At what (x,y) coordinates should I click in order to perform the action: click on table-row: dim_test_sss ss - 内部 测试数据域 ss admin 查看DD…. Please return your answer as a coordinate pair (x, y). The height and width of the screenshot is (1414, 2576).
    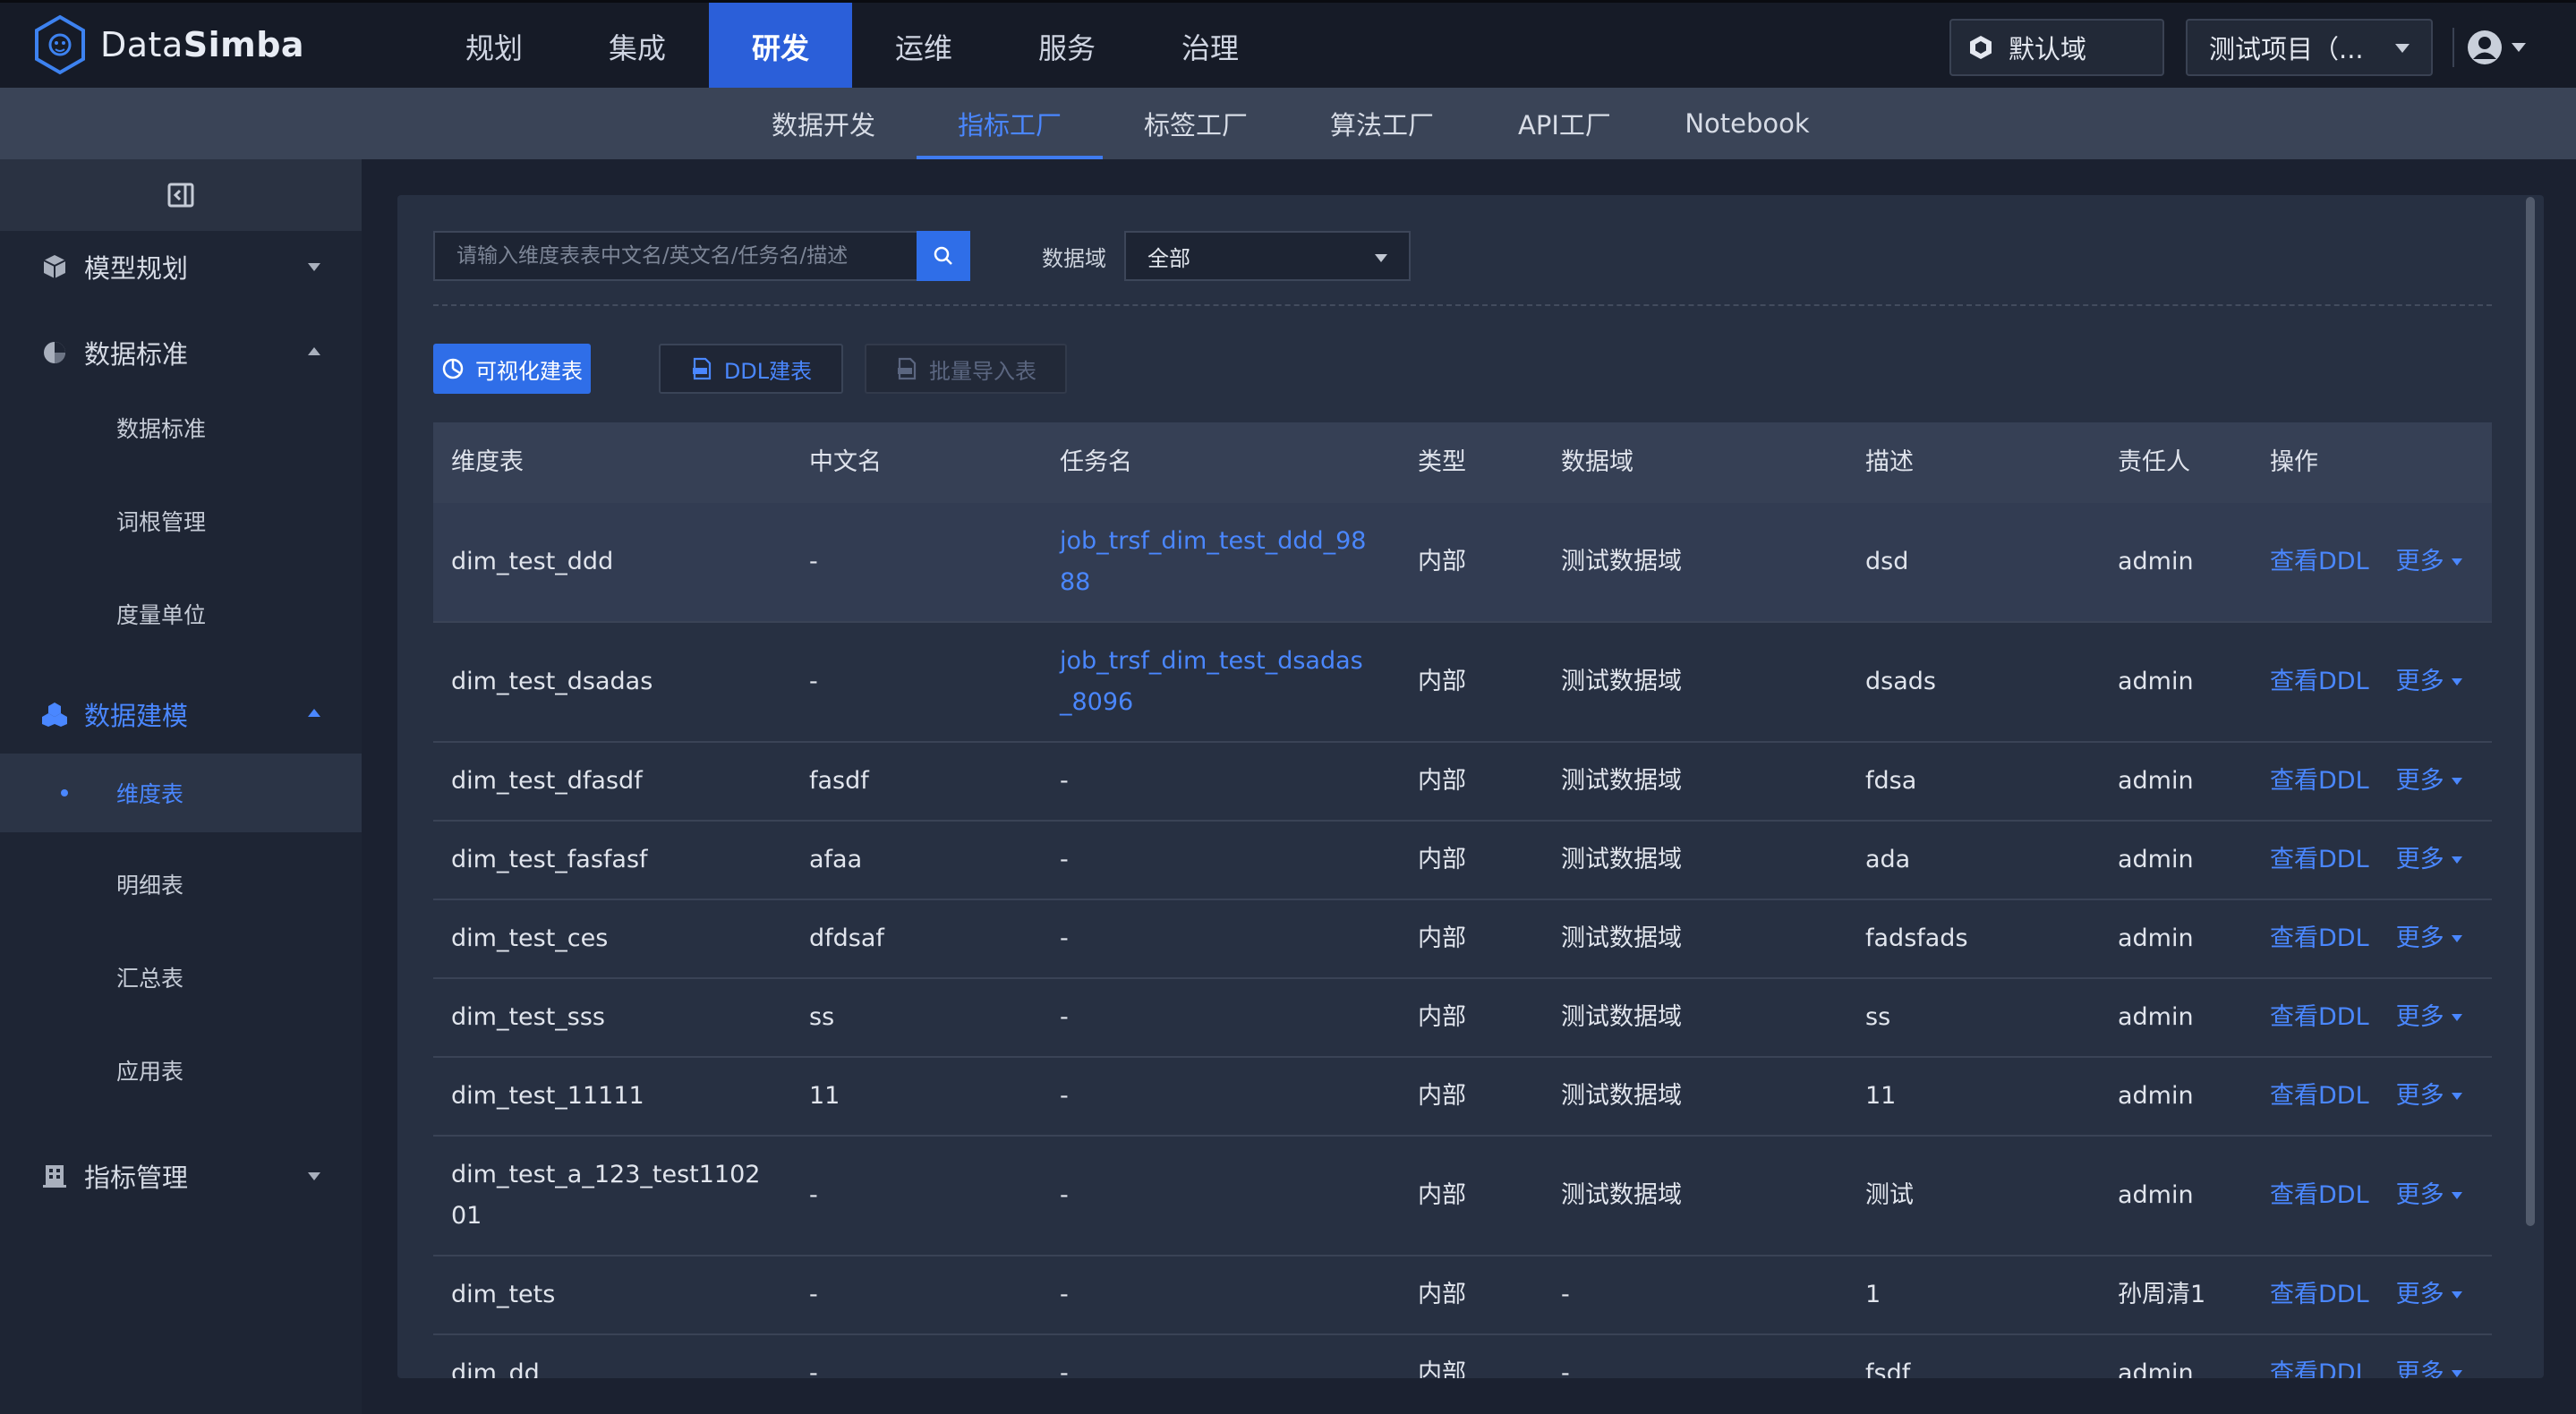
    Looking at the image, I should click on (1462, 1018).